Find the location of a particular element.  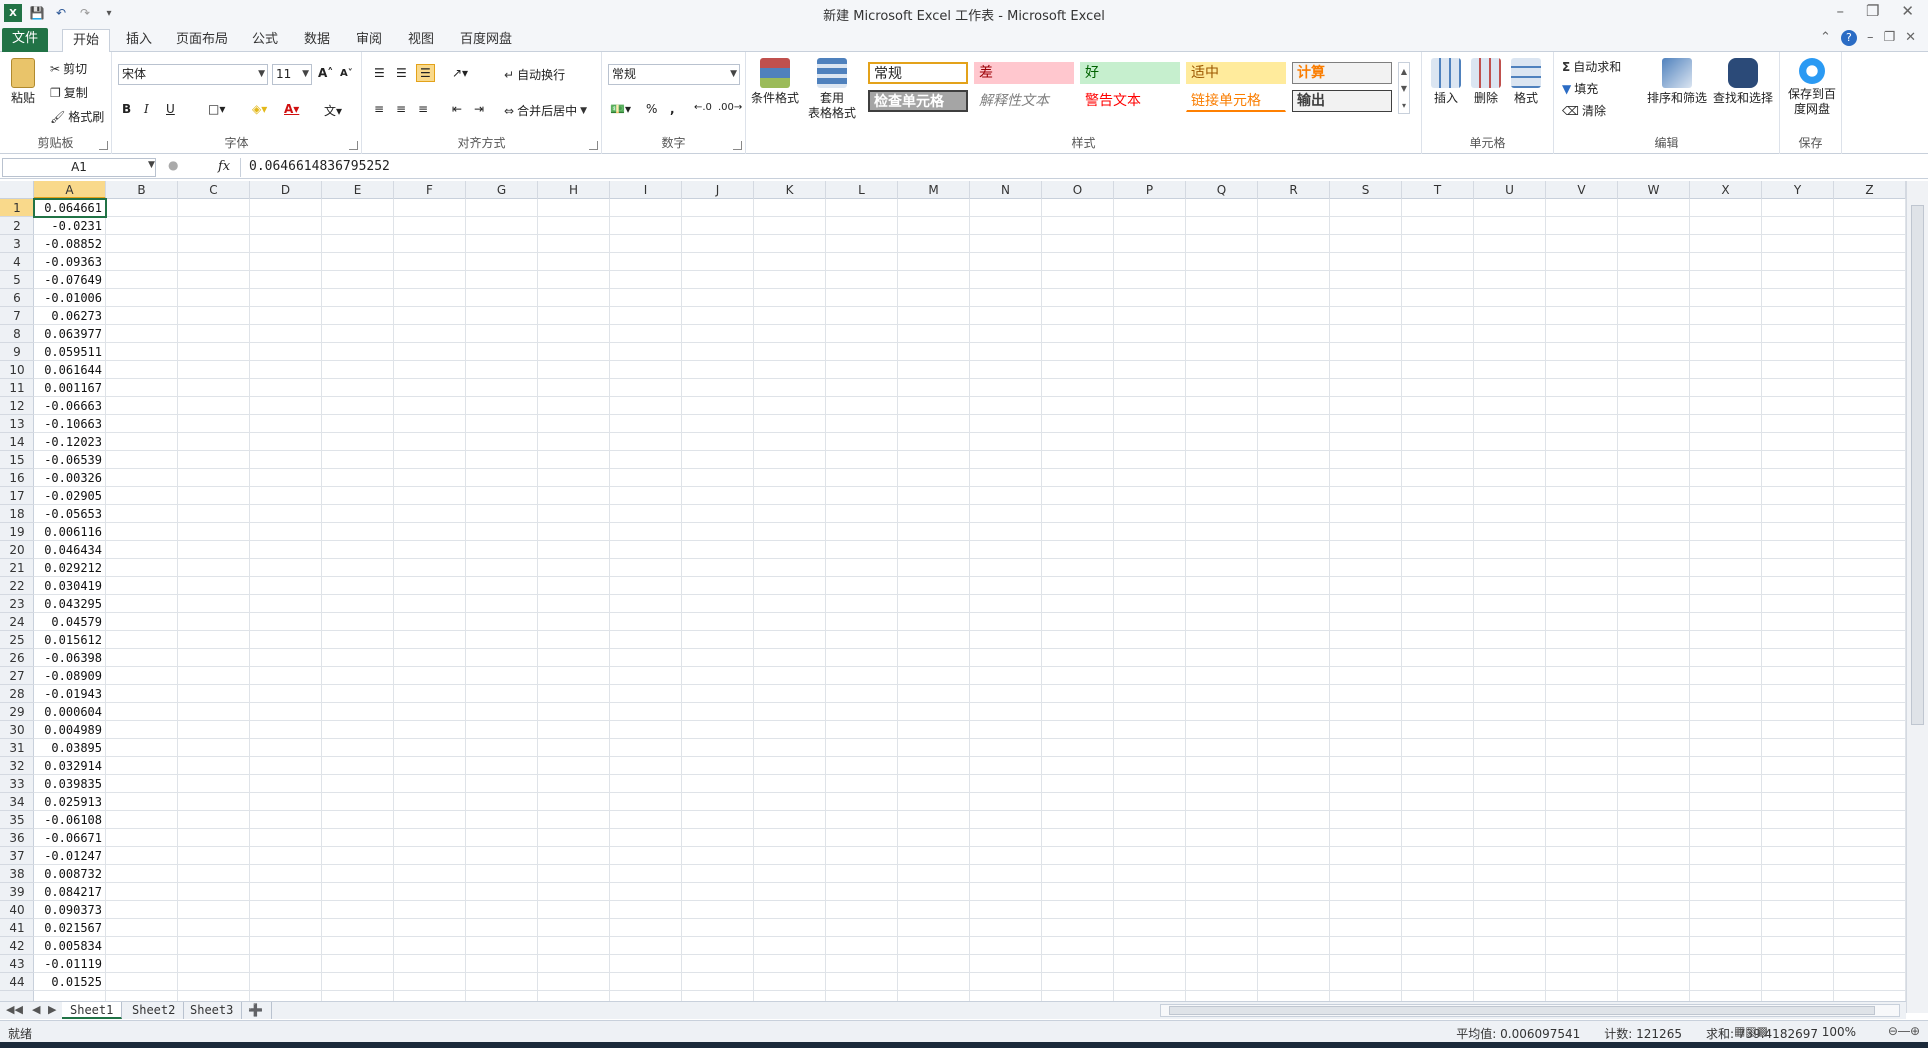

align-left-icon: ≡ is located at coordinates (379, 109).